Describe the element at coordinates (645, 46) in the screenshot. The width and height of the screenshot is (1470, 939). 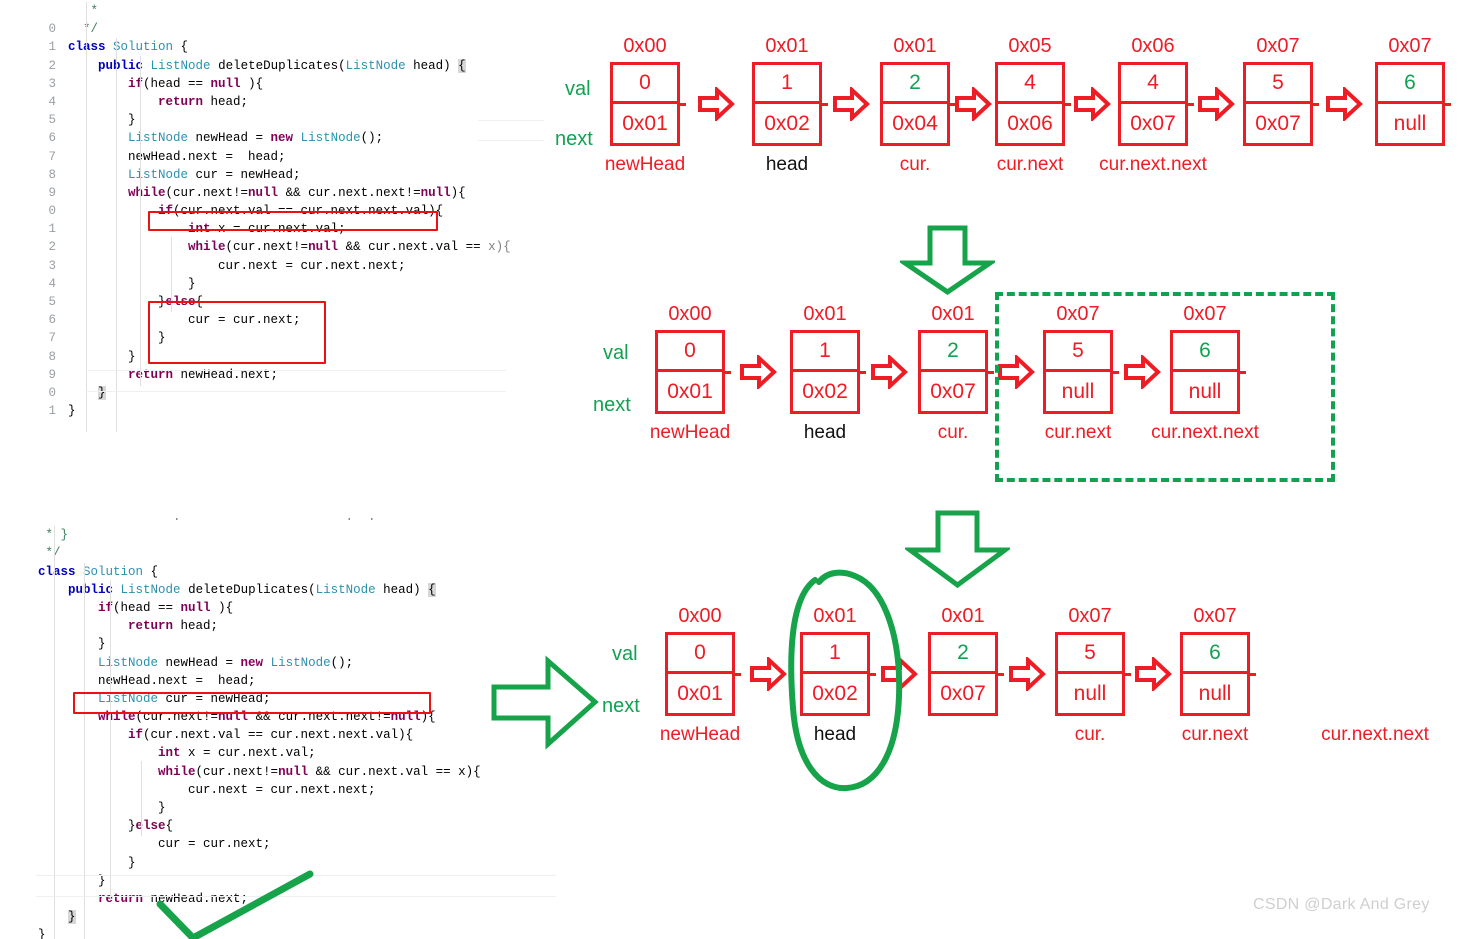
I see `node-address-label: 0x00` at that location.